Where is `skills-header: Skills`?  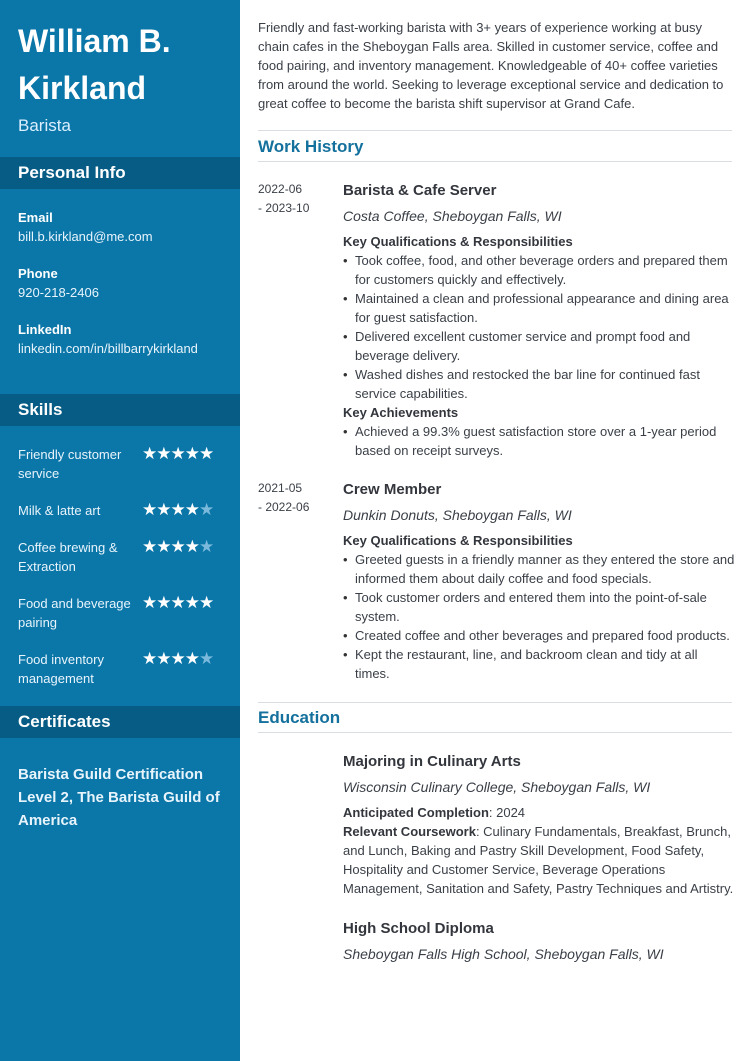
skills-header: Skills is located at coordinates (120, 410).